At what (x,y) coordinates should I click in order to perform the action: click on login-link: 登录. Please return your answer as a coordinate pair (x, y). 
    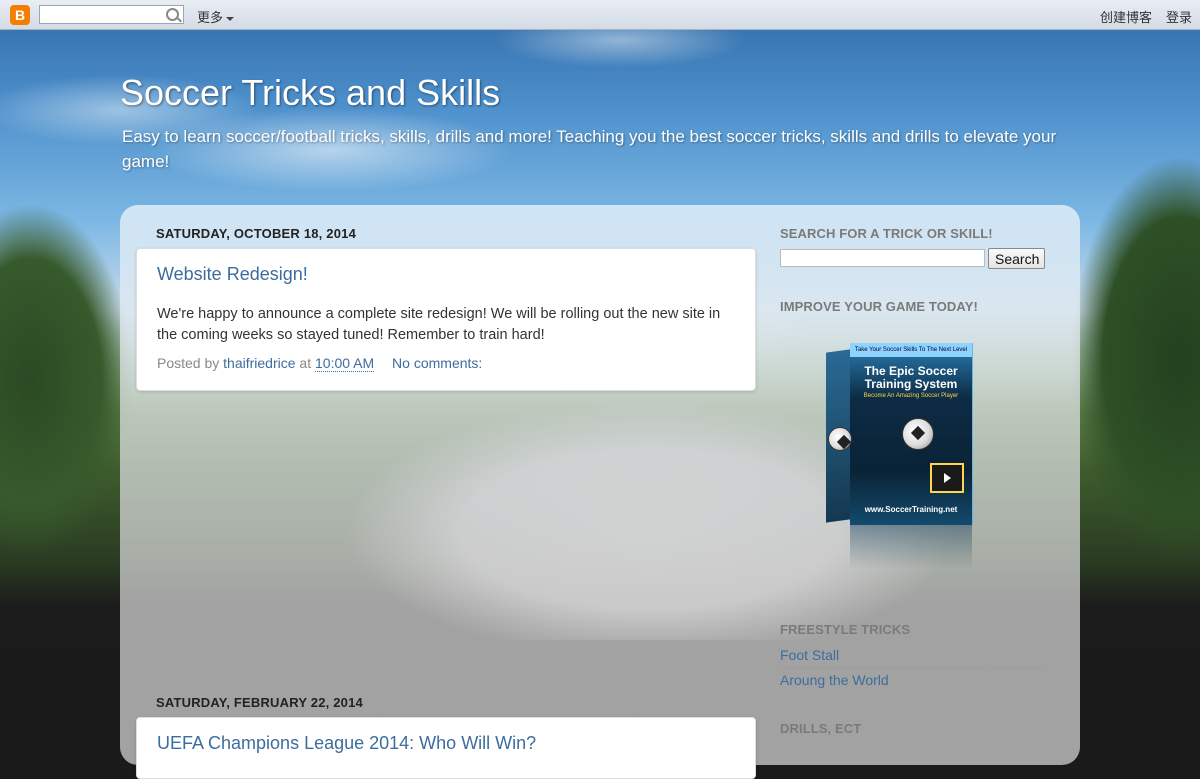
    Looking at the image, I should click on (1179, 16).